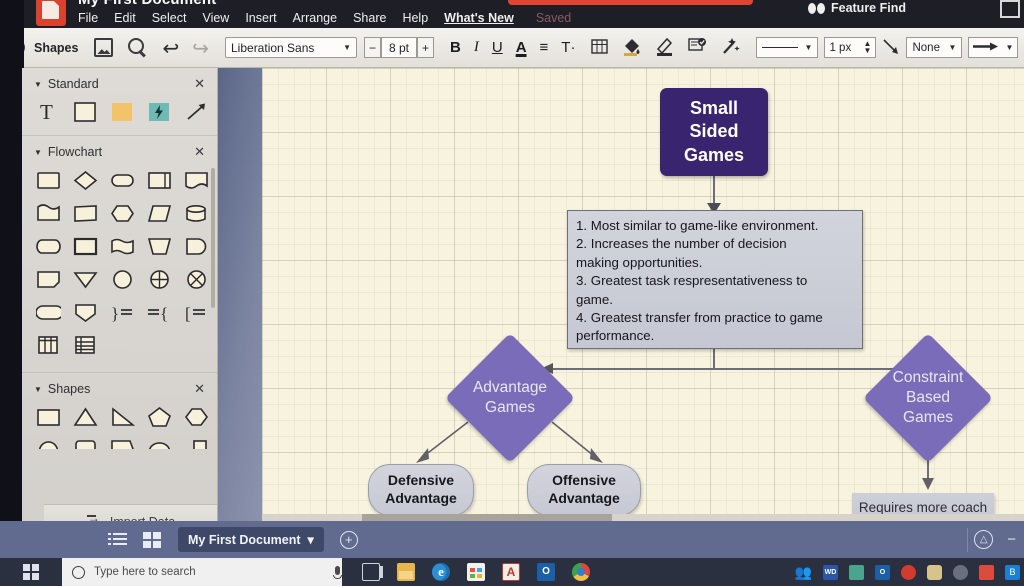  I want to click on close-icon-standard: ✕, so click(199, 84).